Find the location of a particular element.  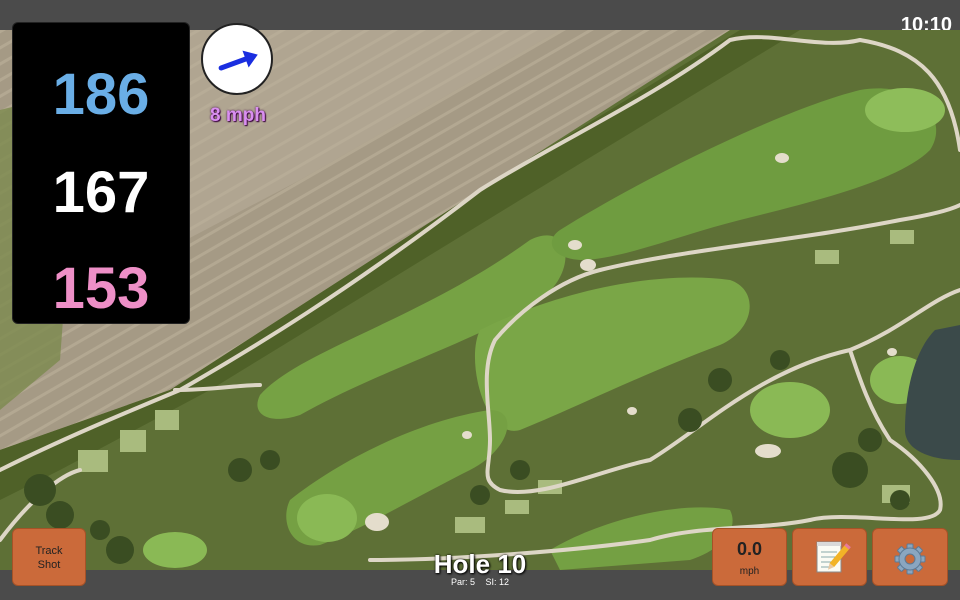

track-shot-button: Track Shot is located at coordinates (49, 557).